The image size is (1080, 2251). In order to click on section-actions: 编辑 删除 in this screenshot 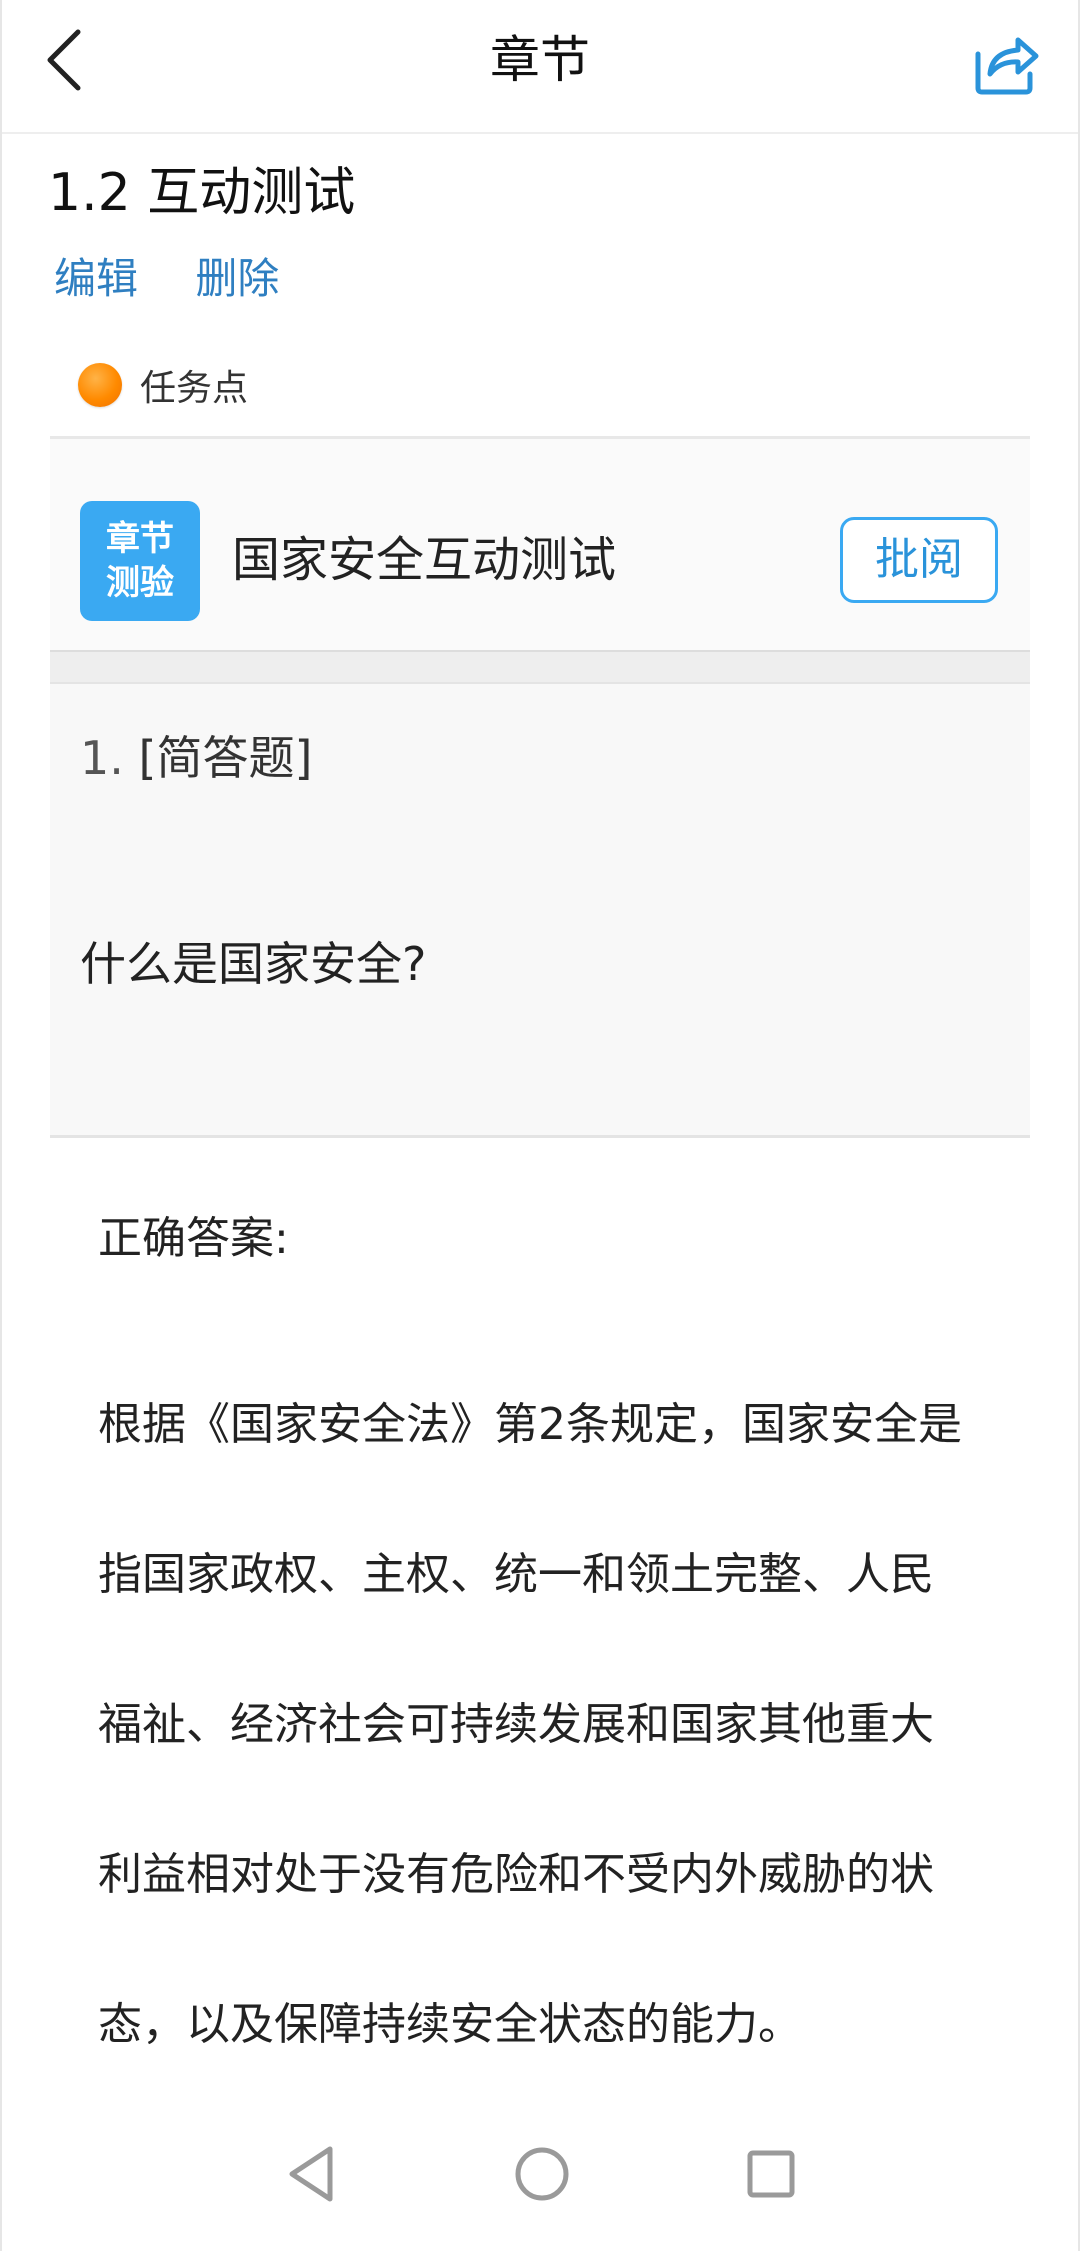, I will do `click(188, 279)`.